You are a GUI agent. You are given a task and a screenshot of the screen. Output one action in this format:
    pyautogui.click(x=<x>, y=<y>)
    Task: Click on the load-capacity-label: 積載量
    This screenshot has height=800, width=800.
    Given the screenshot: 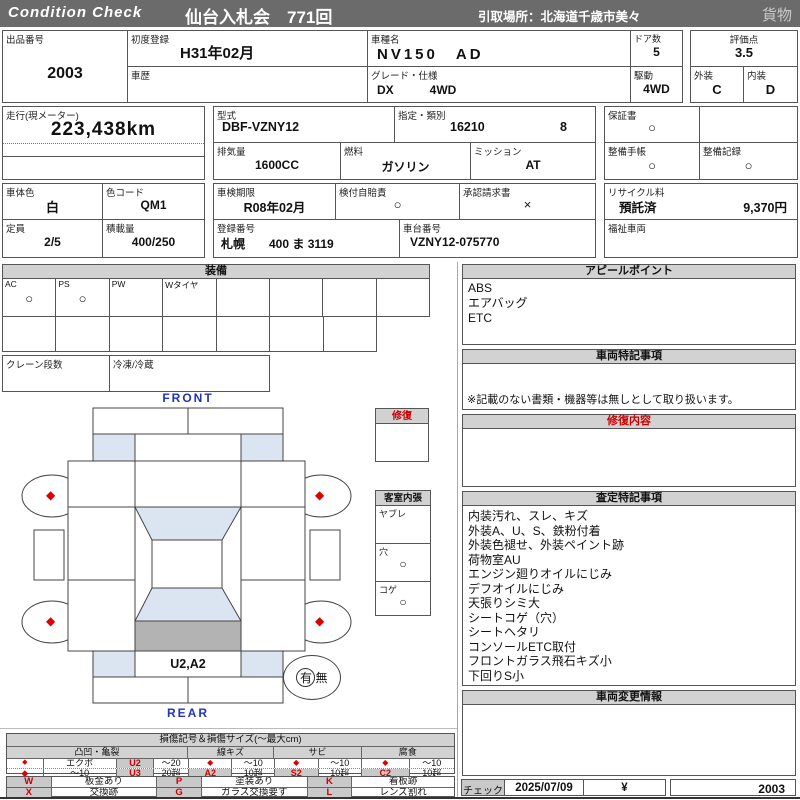 What is the action you would take?
    pyautogui.click(x=120, y=229)
    